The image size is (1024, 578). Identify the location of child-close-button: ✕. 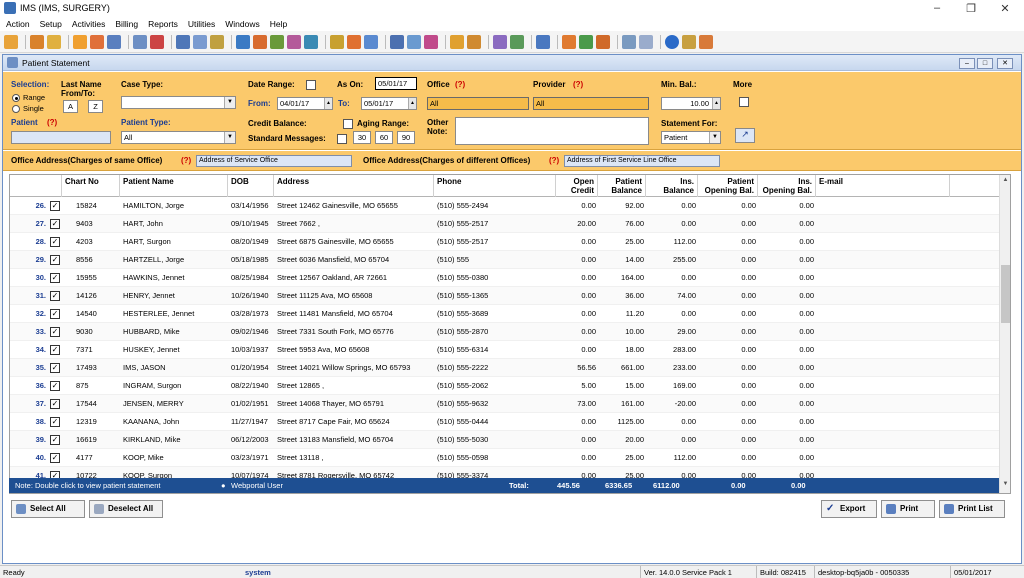
(1005, 63).